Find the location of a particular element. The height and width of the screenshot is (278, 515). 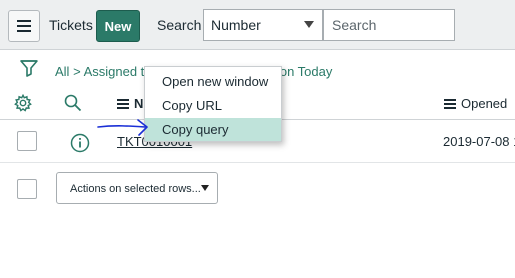

breadcrumb-all: All is located at coordinates (62, 71).